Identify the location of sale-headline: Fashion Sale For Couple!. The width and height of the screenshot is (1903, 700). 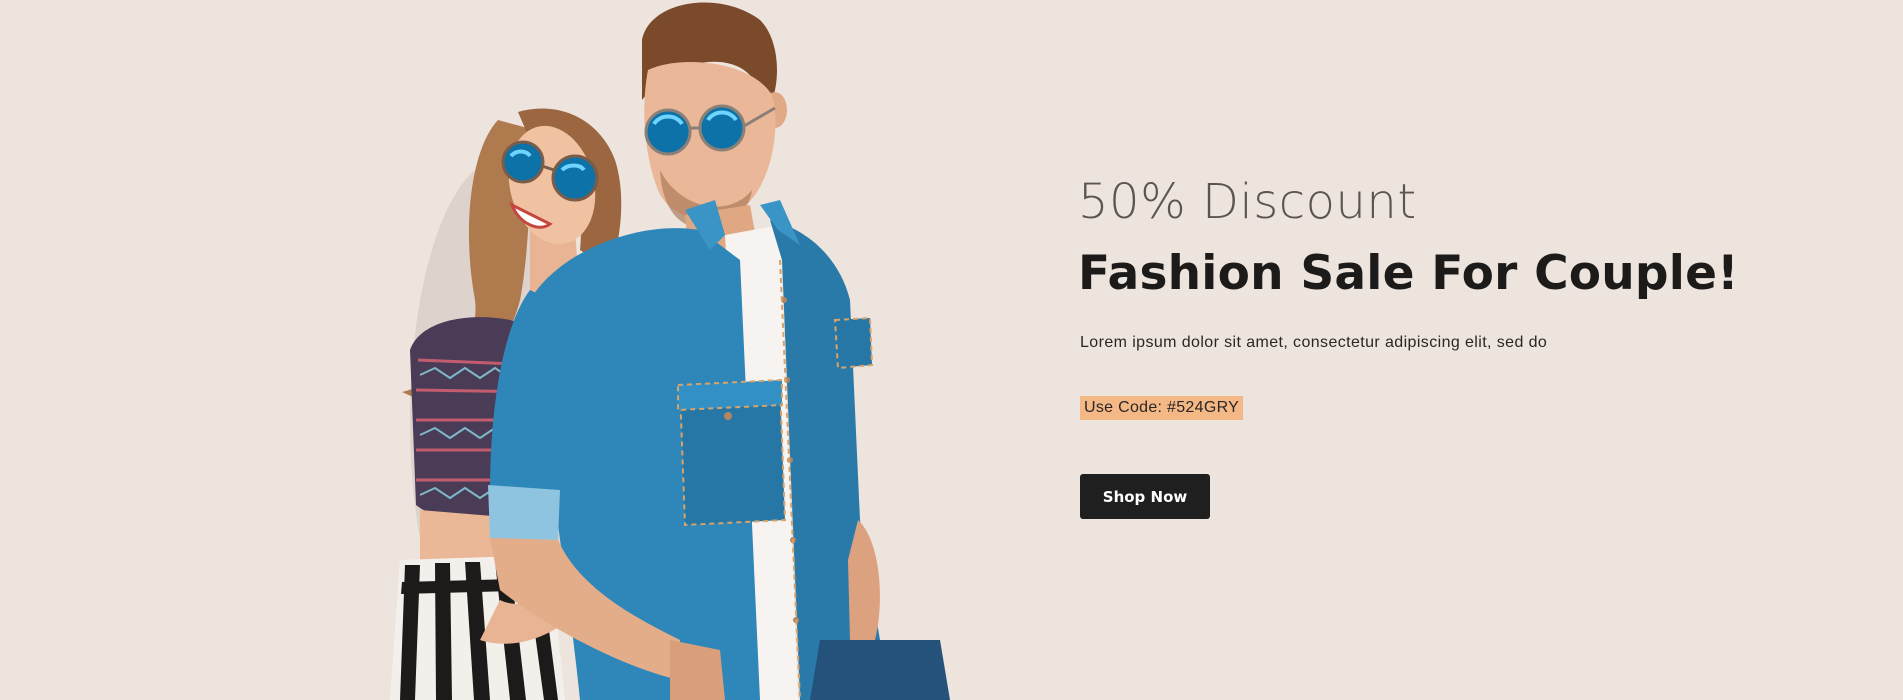
(1408, 273).